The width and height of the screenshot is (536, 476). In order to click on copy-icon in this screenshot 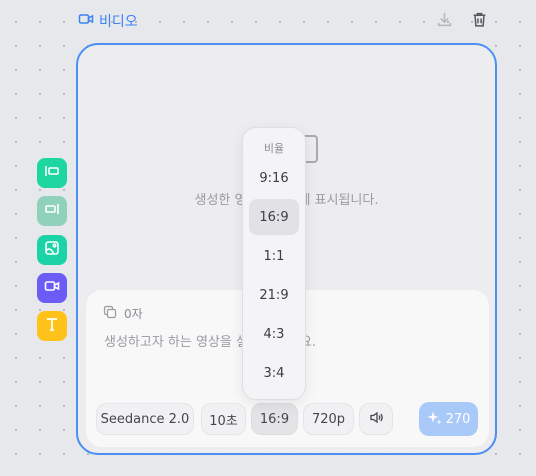, I will do `click(110, 313)`.